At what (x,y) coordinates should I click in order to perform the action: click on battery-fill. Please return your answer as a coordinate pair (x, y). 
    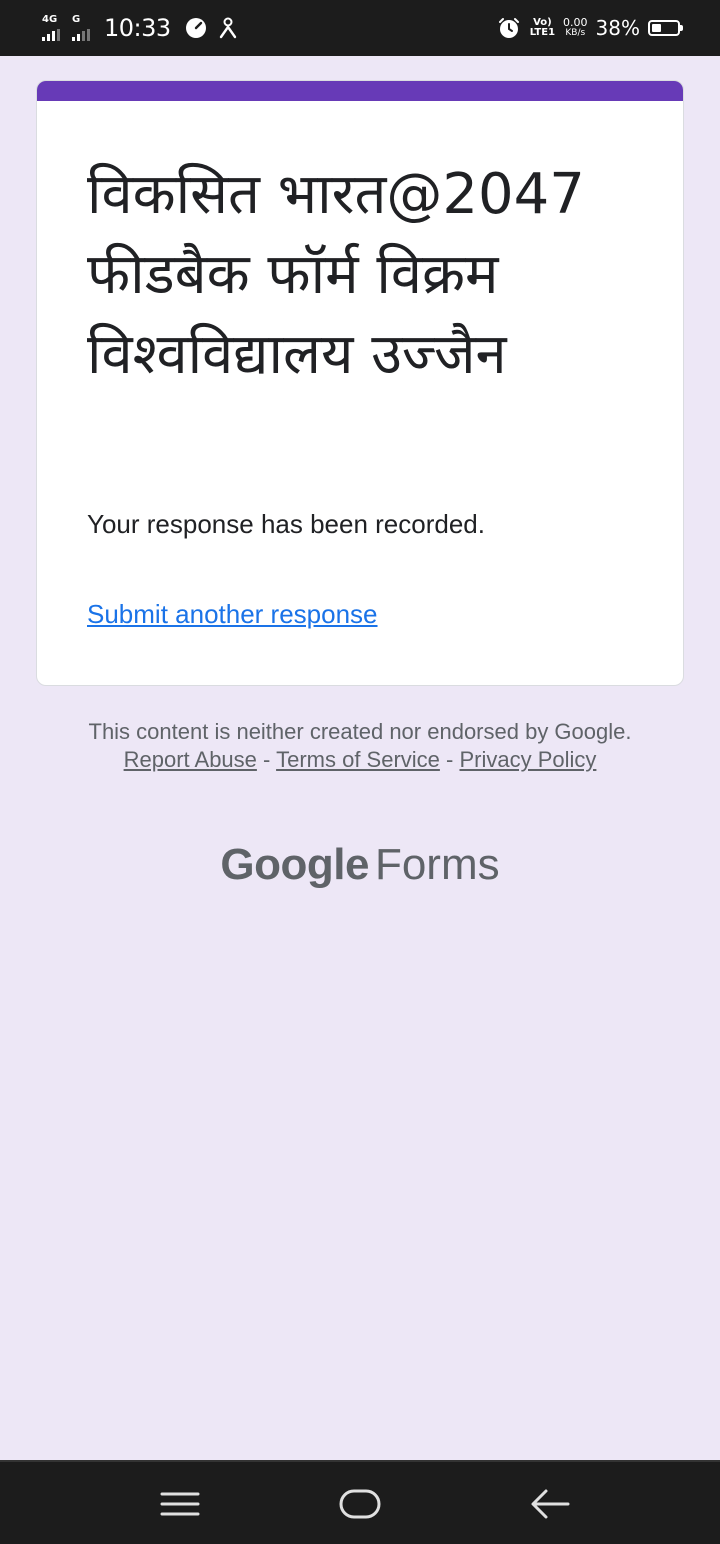
    Looking at the image, I should click on (656, 28).